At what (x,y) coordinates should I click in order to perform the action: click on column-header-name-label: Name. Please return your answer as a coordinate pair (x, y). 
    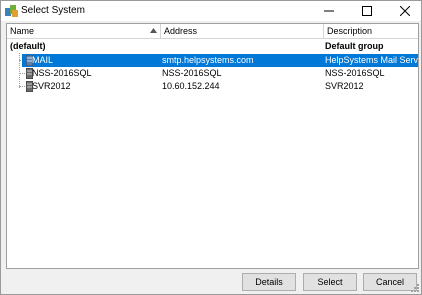
    Looking at the image, I should click on (22, 31).